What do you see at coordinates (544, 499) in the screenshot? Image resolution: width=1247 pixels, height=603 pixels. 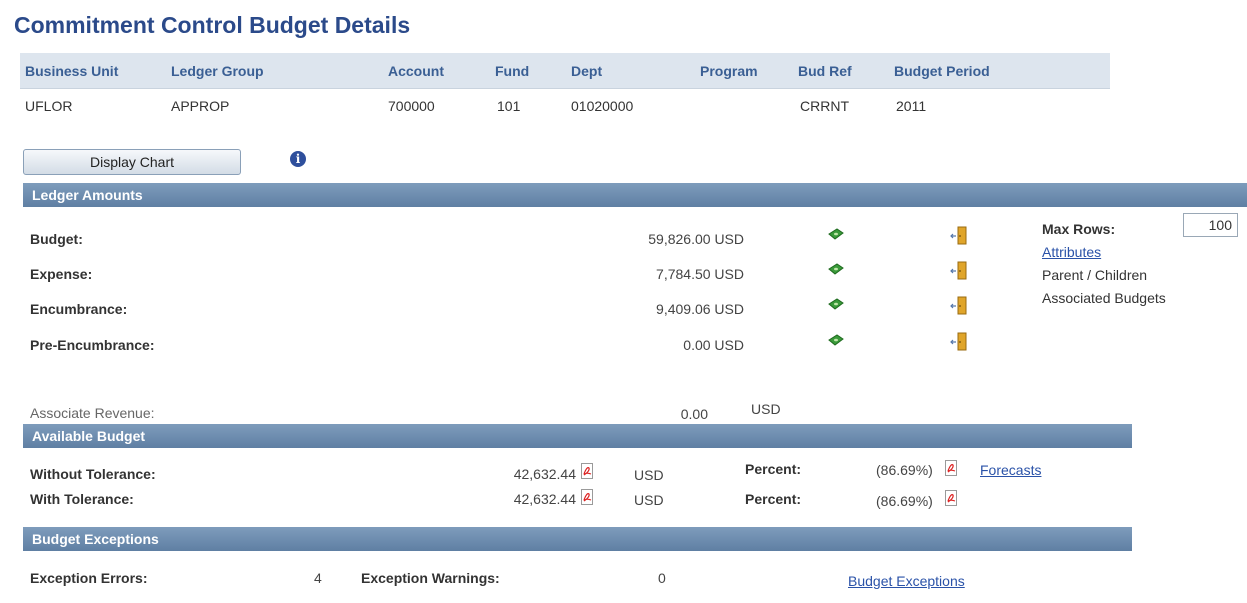 I see `with-tolerance-amount: 42,632.44` at bounding box center [544, 499].